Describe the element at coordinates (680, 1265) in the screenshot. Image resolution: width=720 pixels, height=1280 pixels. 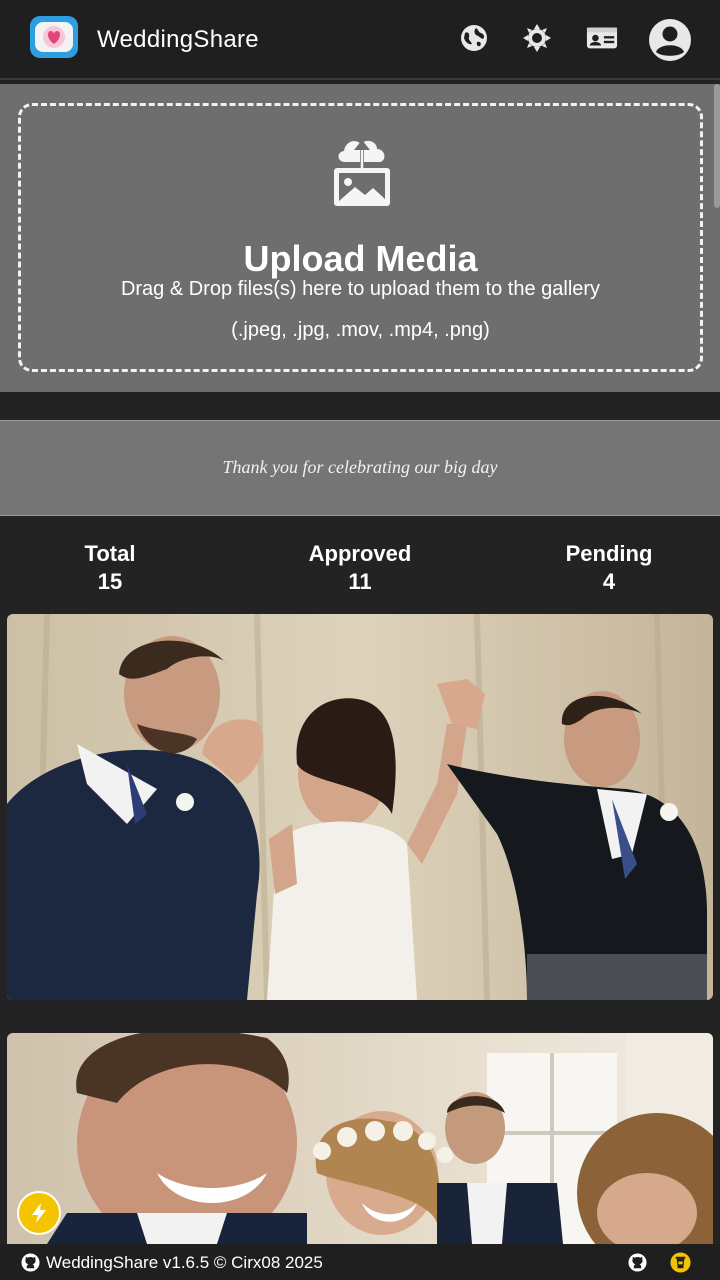
I see `sponsor-coffee-icon` at that location.